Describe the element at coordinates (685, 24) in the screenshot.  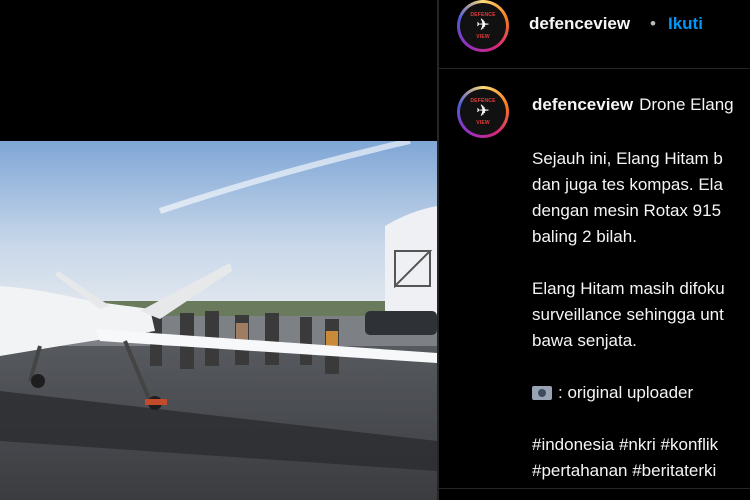
I see `follow-button: Ikuti` at that location.